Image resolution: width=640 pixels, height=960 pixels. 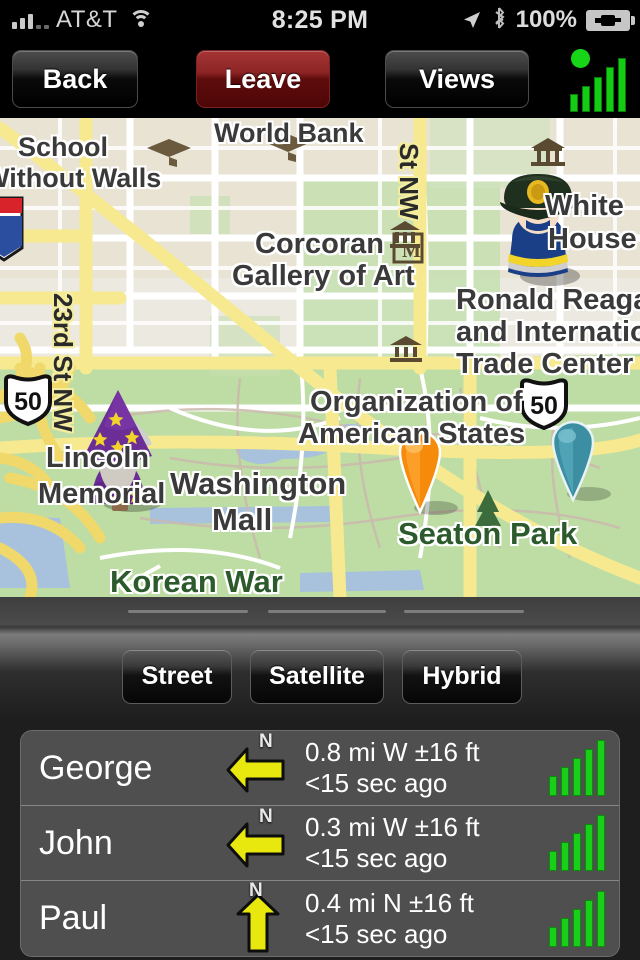 I want to click on peeking-row-dividers, so click(x=320, y=613).